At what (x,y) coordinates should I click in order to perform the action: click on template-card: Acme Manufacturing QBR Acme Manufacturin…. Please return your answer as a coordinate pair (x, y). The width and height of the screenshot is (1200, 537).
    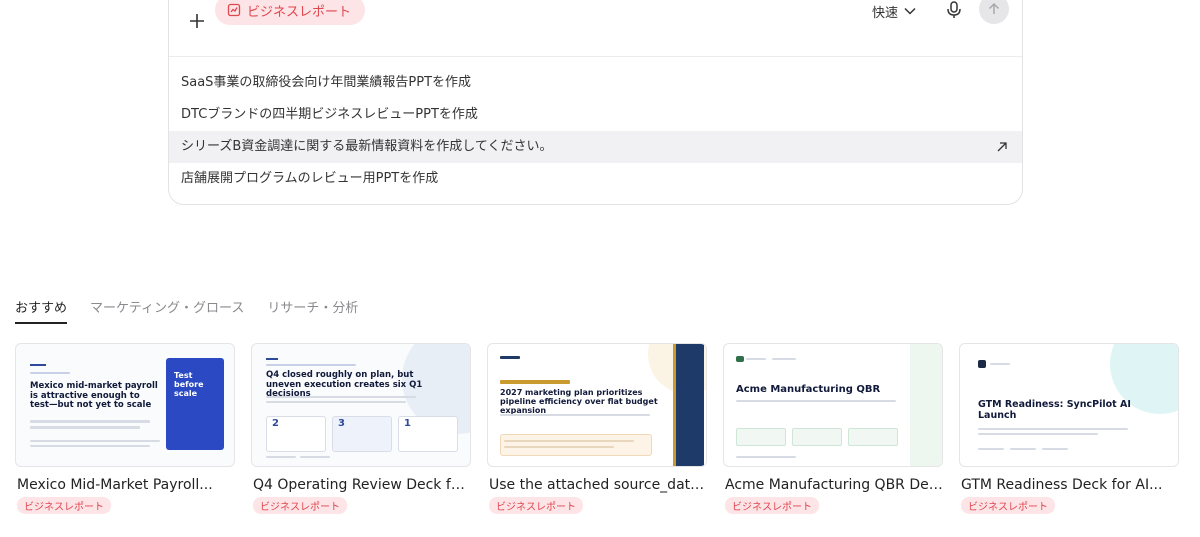
    Looking at the image, I should click on (833, 428).